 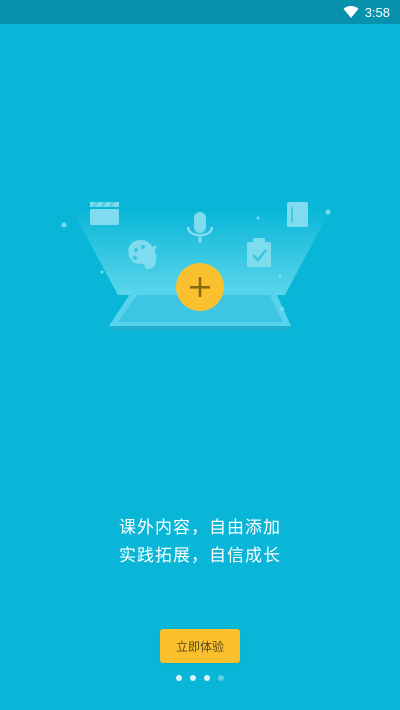 What do you see at coordinates (200, 287) in the screenshot?
I see `plus-icon` at bounding box center [200, 287].